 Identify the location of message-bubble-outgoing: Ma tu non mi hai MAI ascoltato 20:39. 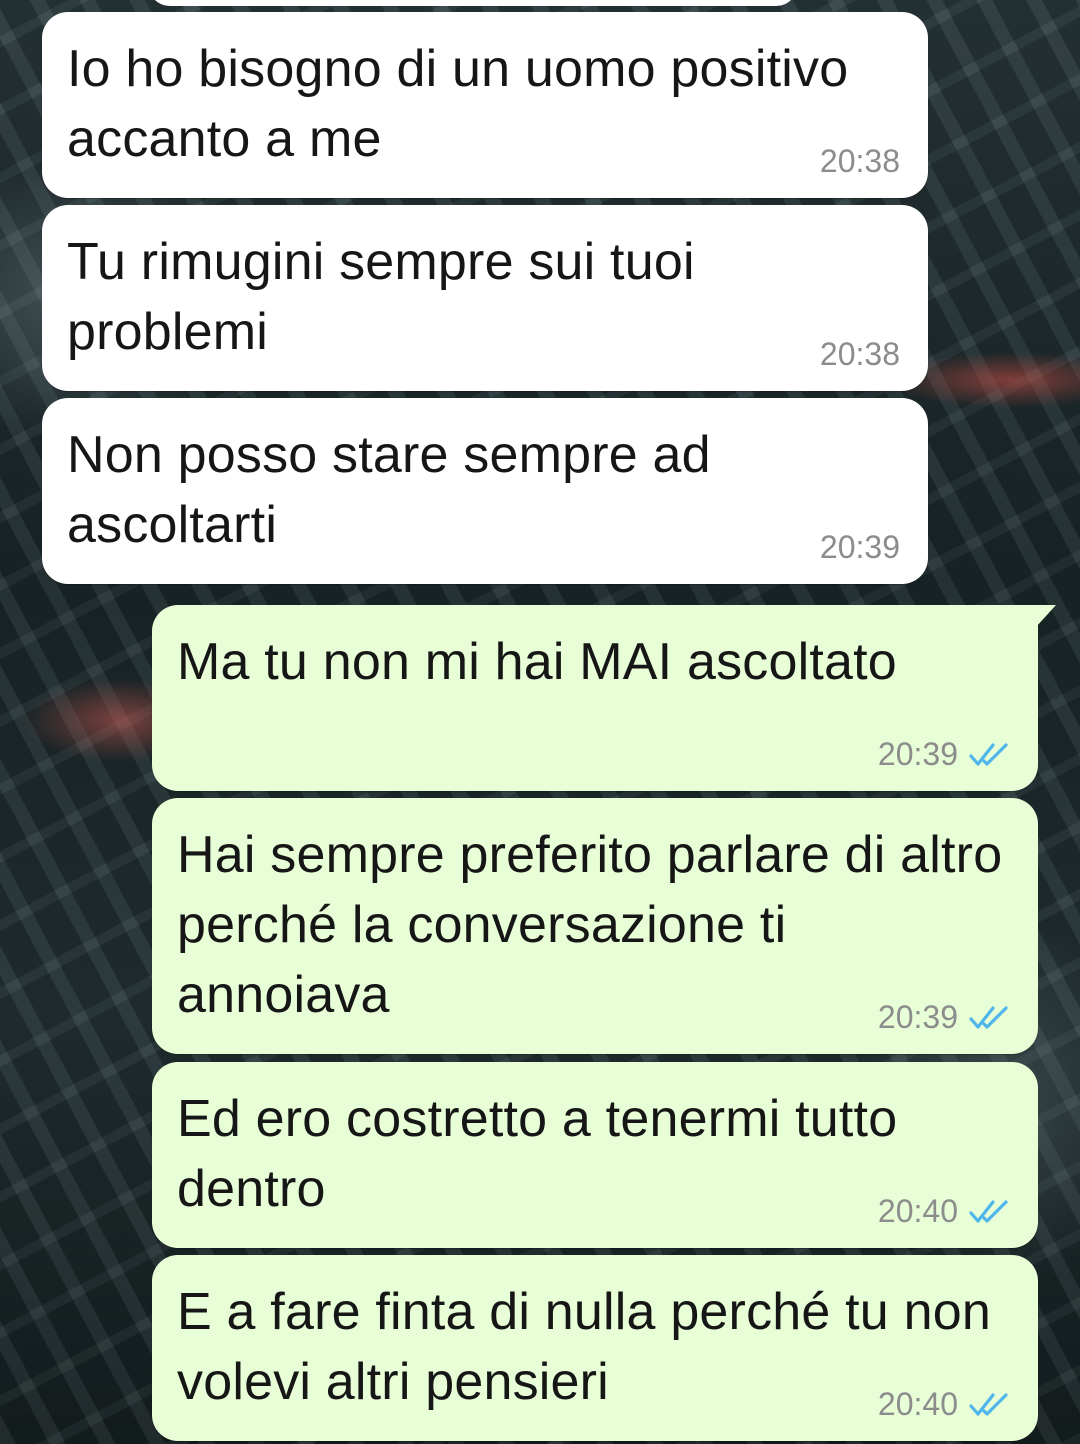
(604, 698).